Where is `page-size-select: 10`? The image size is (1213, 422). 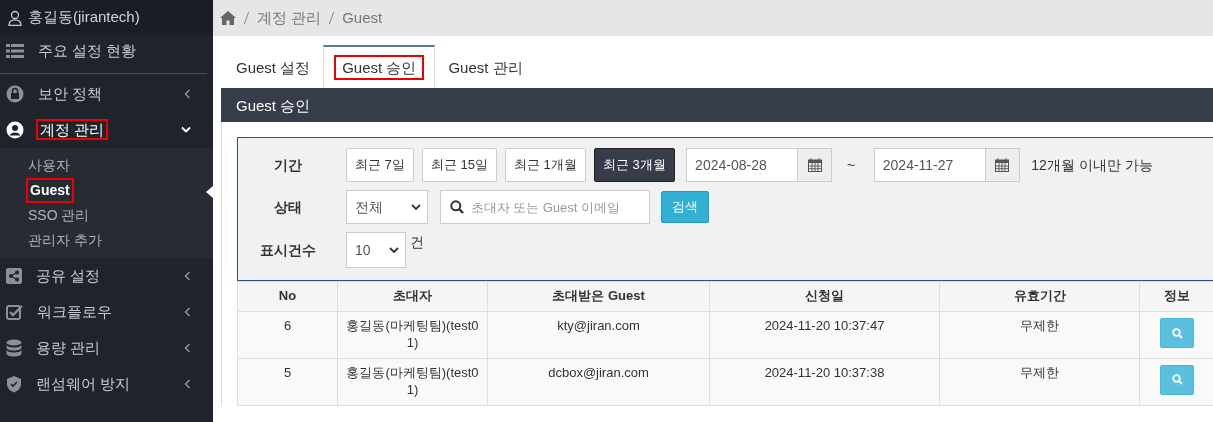
page-size-select: 10 is located at coordinates (376, 250).